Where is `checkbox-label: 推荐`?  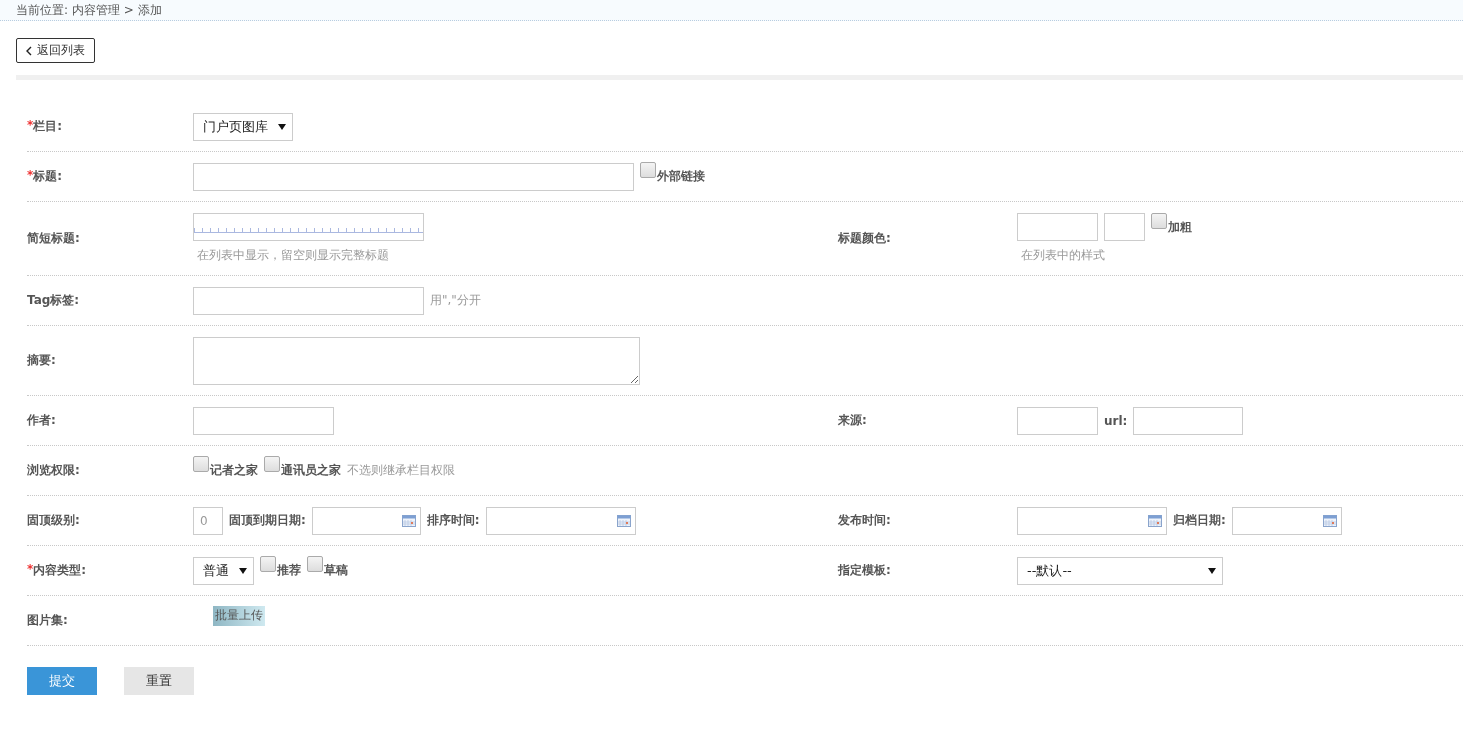
checkbox-label: 推荐 is located at coordinates (289, 570).